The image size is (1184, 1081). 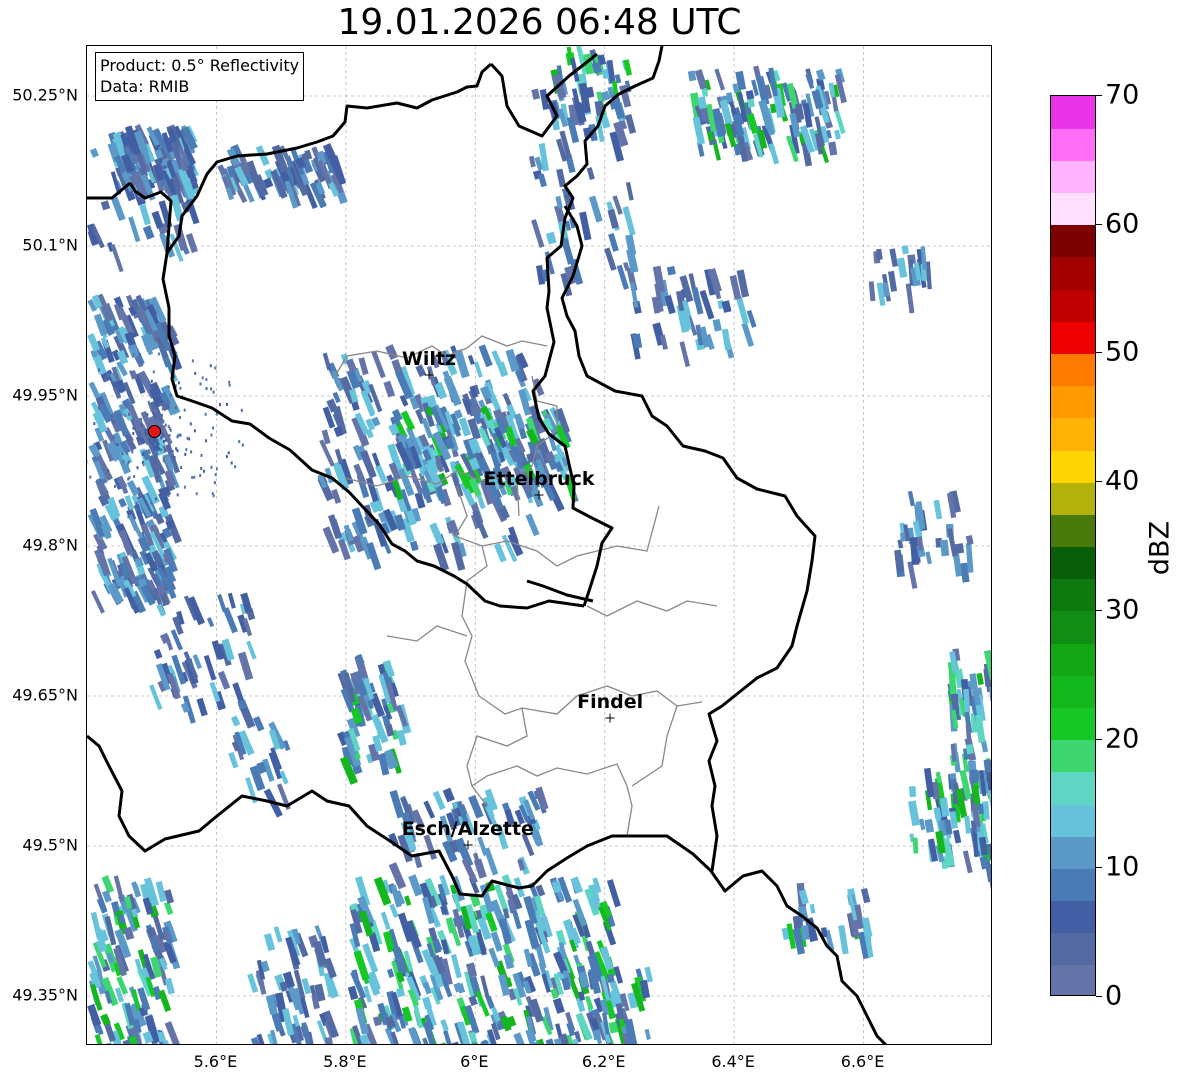 I want to click on city-name: Wiltz, so click(x=429, y=359).